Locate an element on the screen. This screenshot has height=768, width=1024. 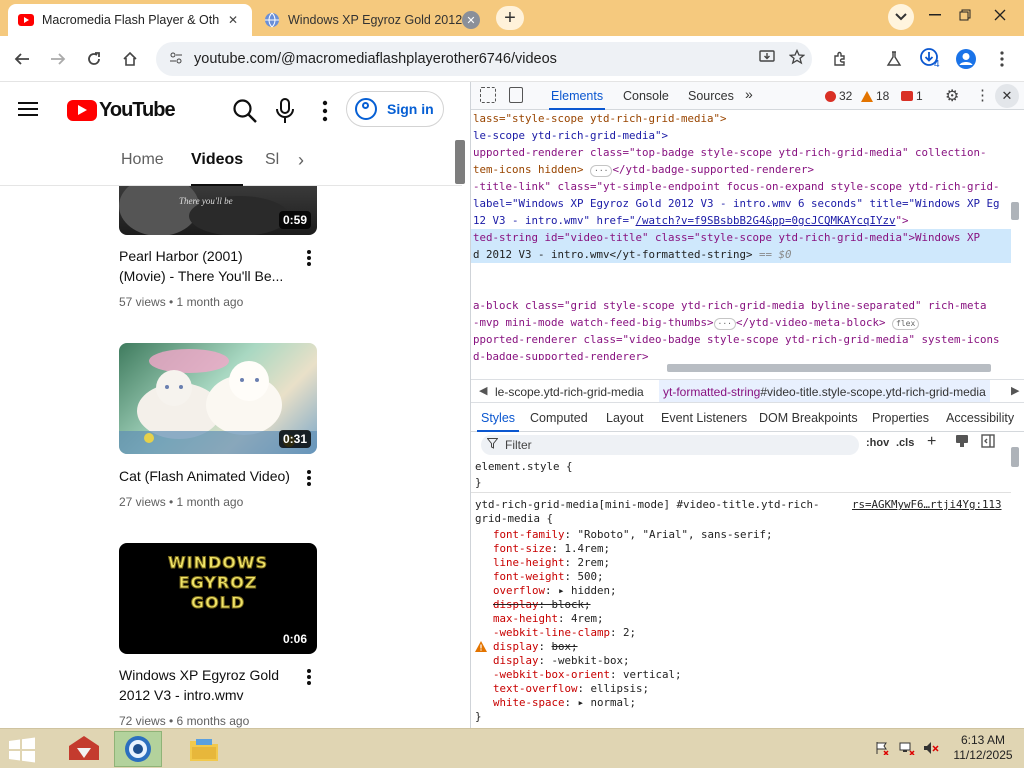
install-app-icon is located at coordinates (767, 59).